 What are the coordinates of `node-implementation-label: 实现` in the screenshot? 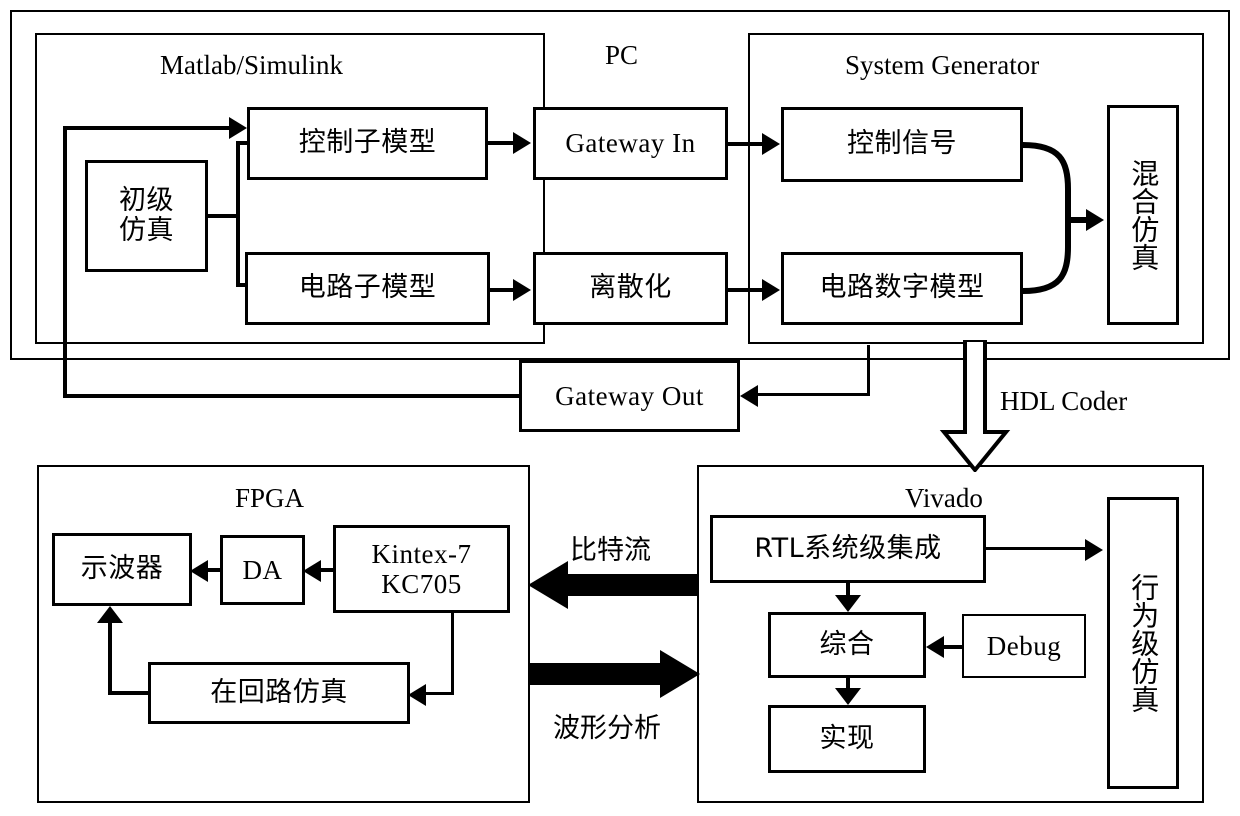 It's located at (847, 738).